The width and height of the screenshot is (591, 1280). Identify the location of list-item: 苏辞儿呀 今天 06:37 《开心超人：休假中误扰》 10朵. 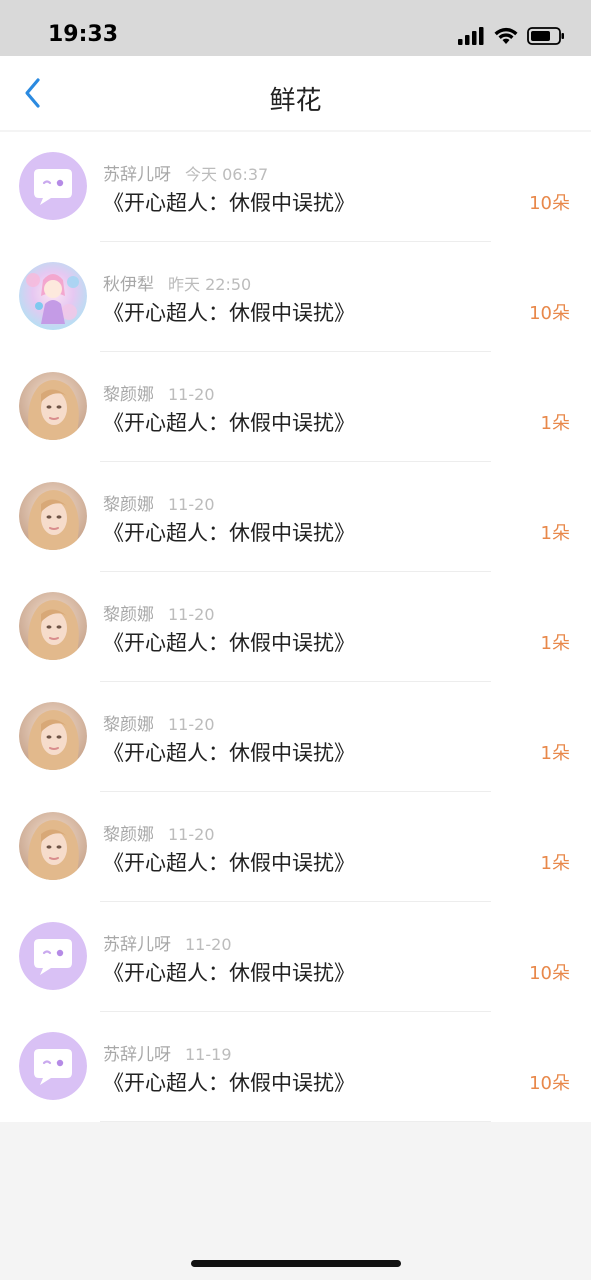
(295, 187).